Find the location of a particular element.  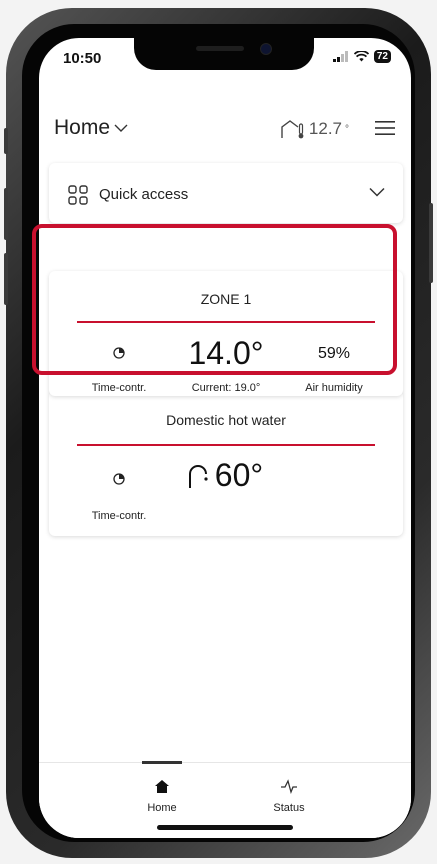

home-icon is located at coordinates (162, 786).